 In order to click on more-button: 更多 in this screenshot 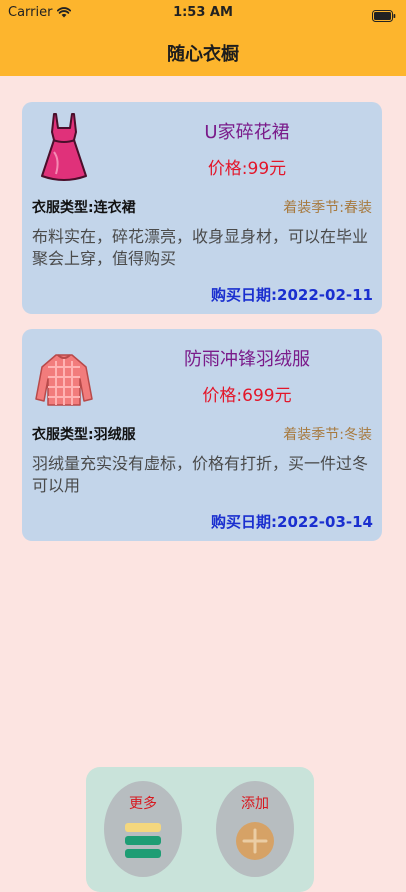, I will do `click(143, 829)`.